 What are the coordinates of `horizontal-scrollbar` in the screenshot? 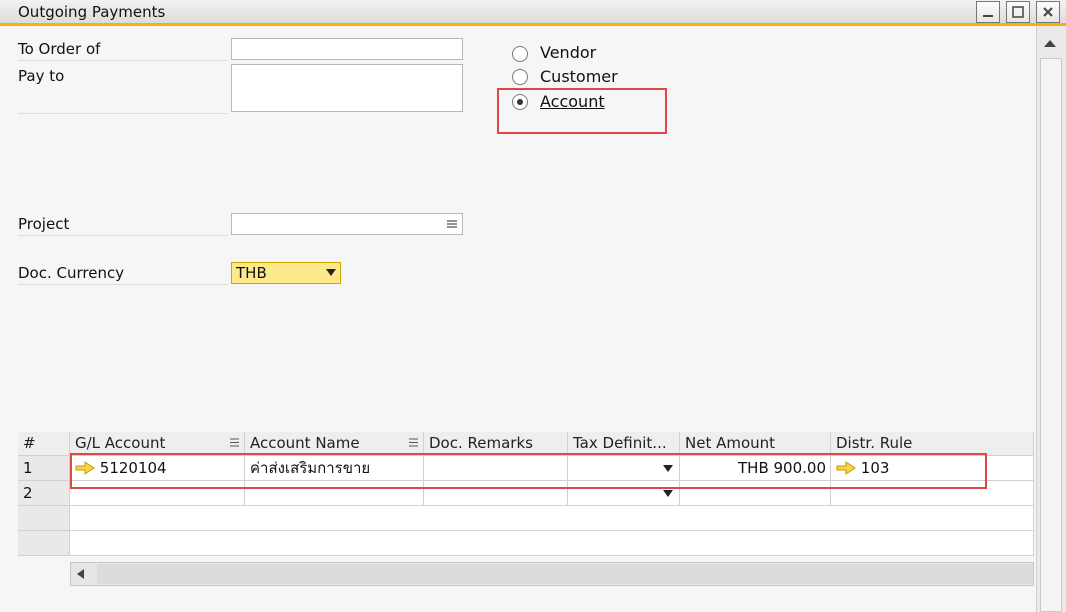 It's located at (552, 574).